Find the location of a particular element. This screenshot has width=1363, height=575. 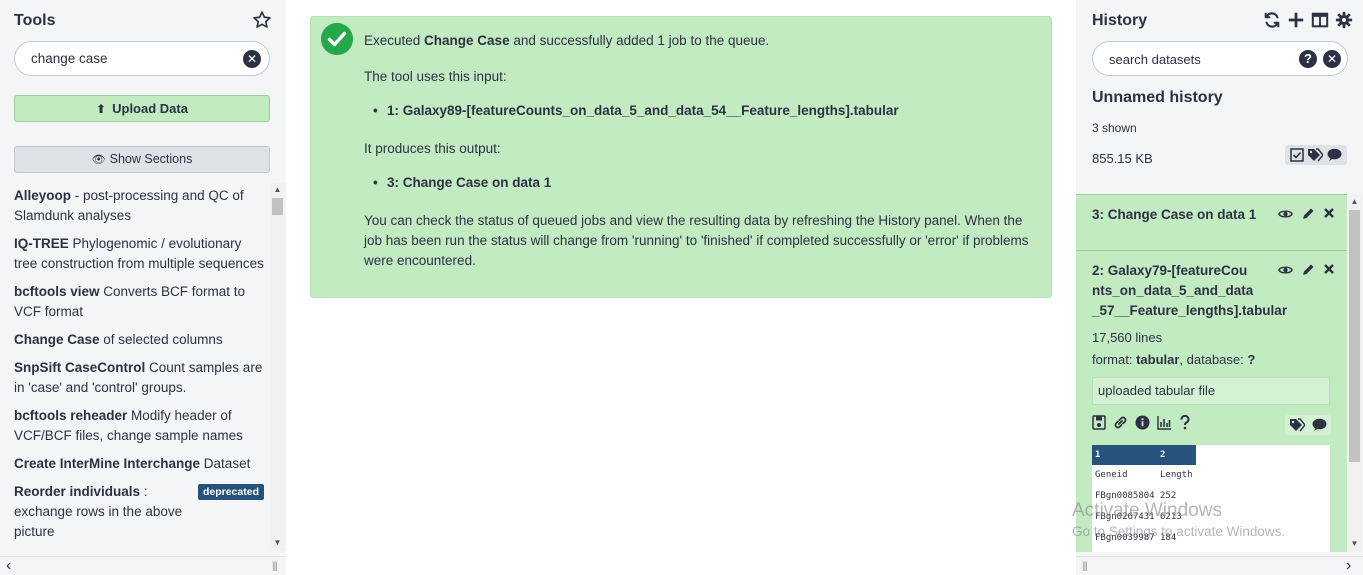

history-scrollbar: ▲ ▼ is located at coordinates (1354, 373).